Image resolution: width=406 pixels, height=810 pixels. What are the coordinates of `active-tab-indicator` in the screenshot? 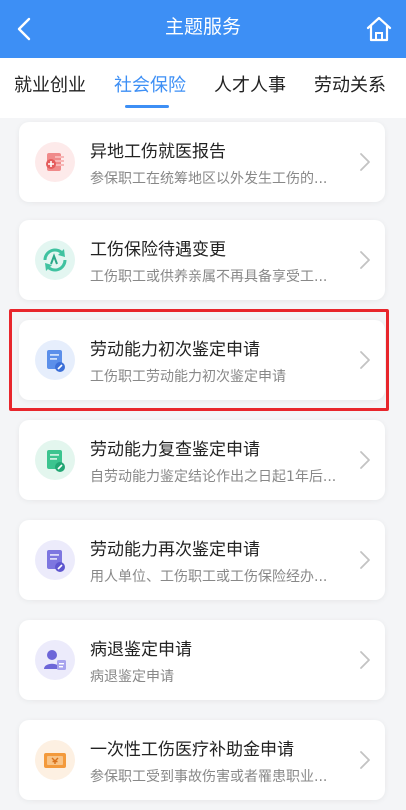 It's located at (147, 106).